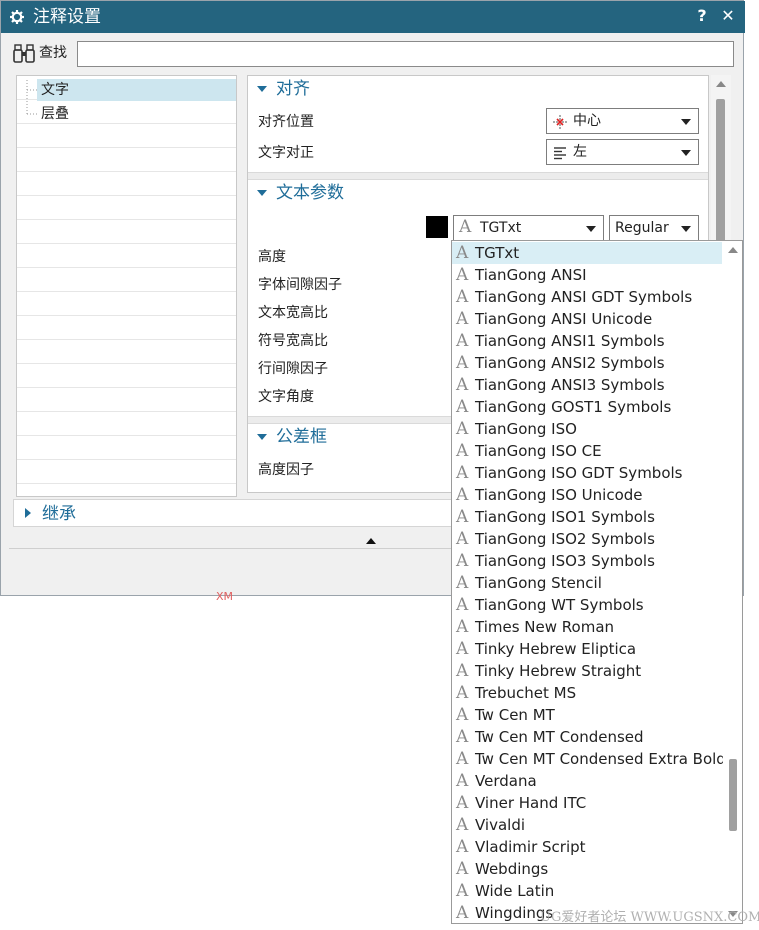  I want to click on font-option: A TianGong GOST1 Symbols, so click(587, 407).